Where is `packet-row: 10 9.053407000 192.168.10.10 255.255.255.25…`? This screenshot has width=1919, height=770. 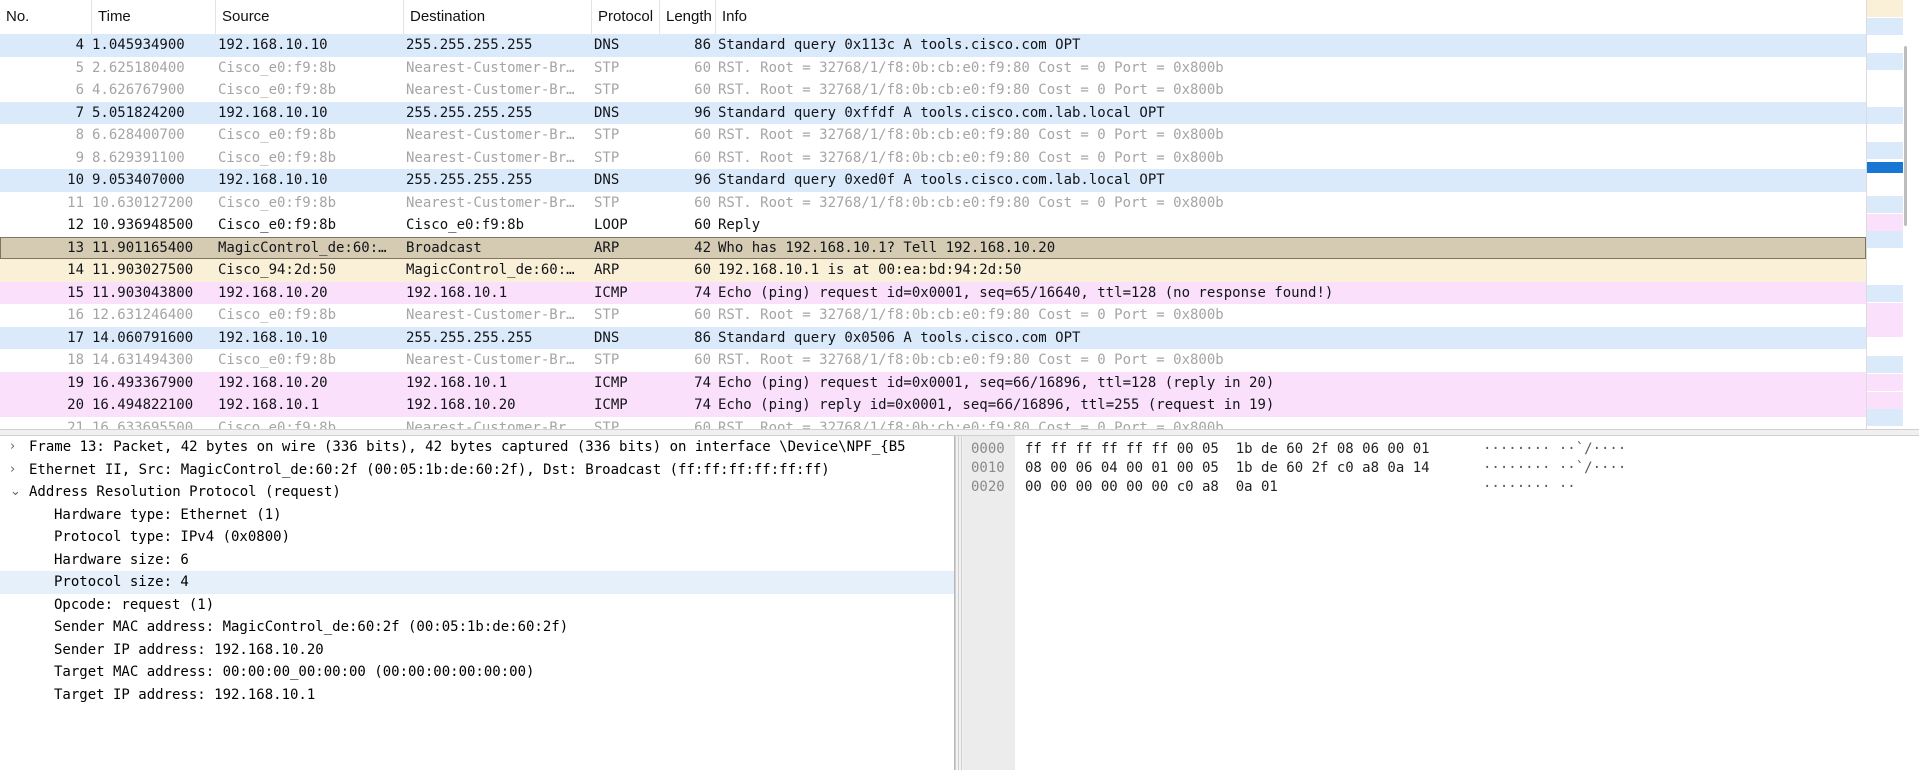
packet-row: 10 9.053407000 192.168.10.10 255.255.255.25… is located at coordinates (933, 180).